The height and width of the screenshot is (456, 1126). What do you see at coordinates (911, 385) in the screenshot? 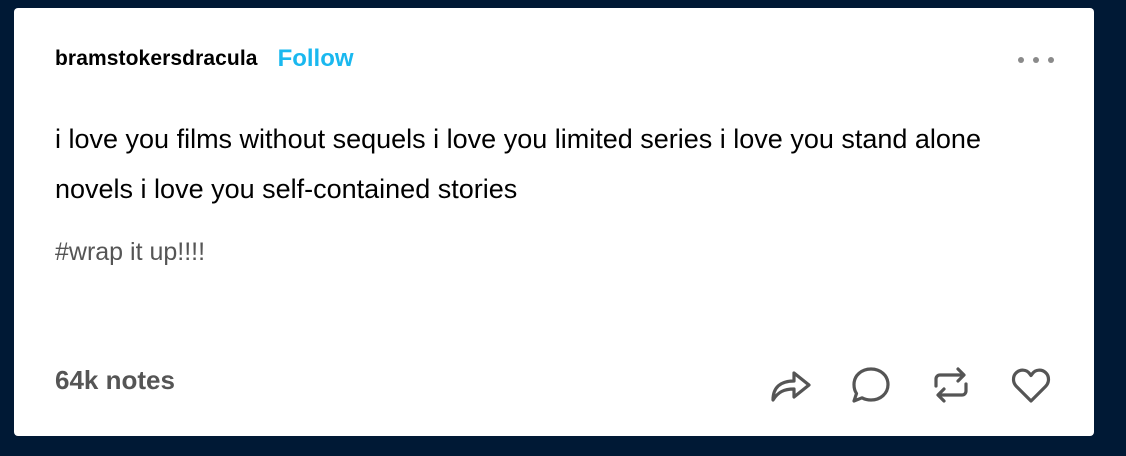
I see `post-actions` at bounding box center [911, 385].